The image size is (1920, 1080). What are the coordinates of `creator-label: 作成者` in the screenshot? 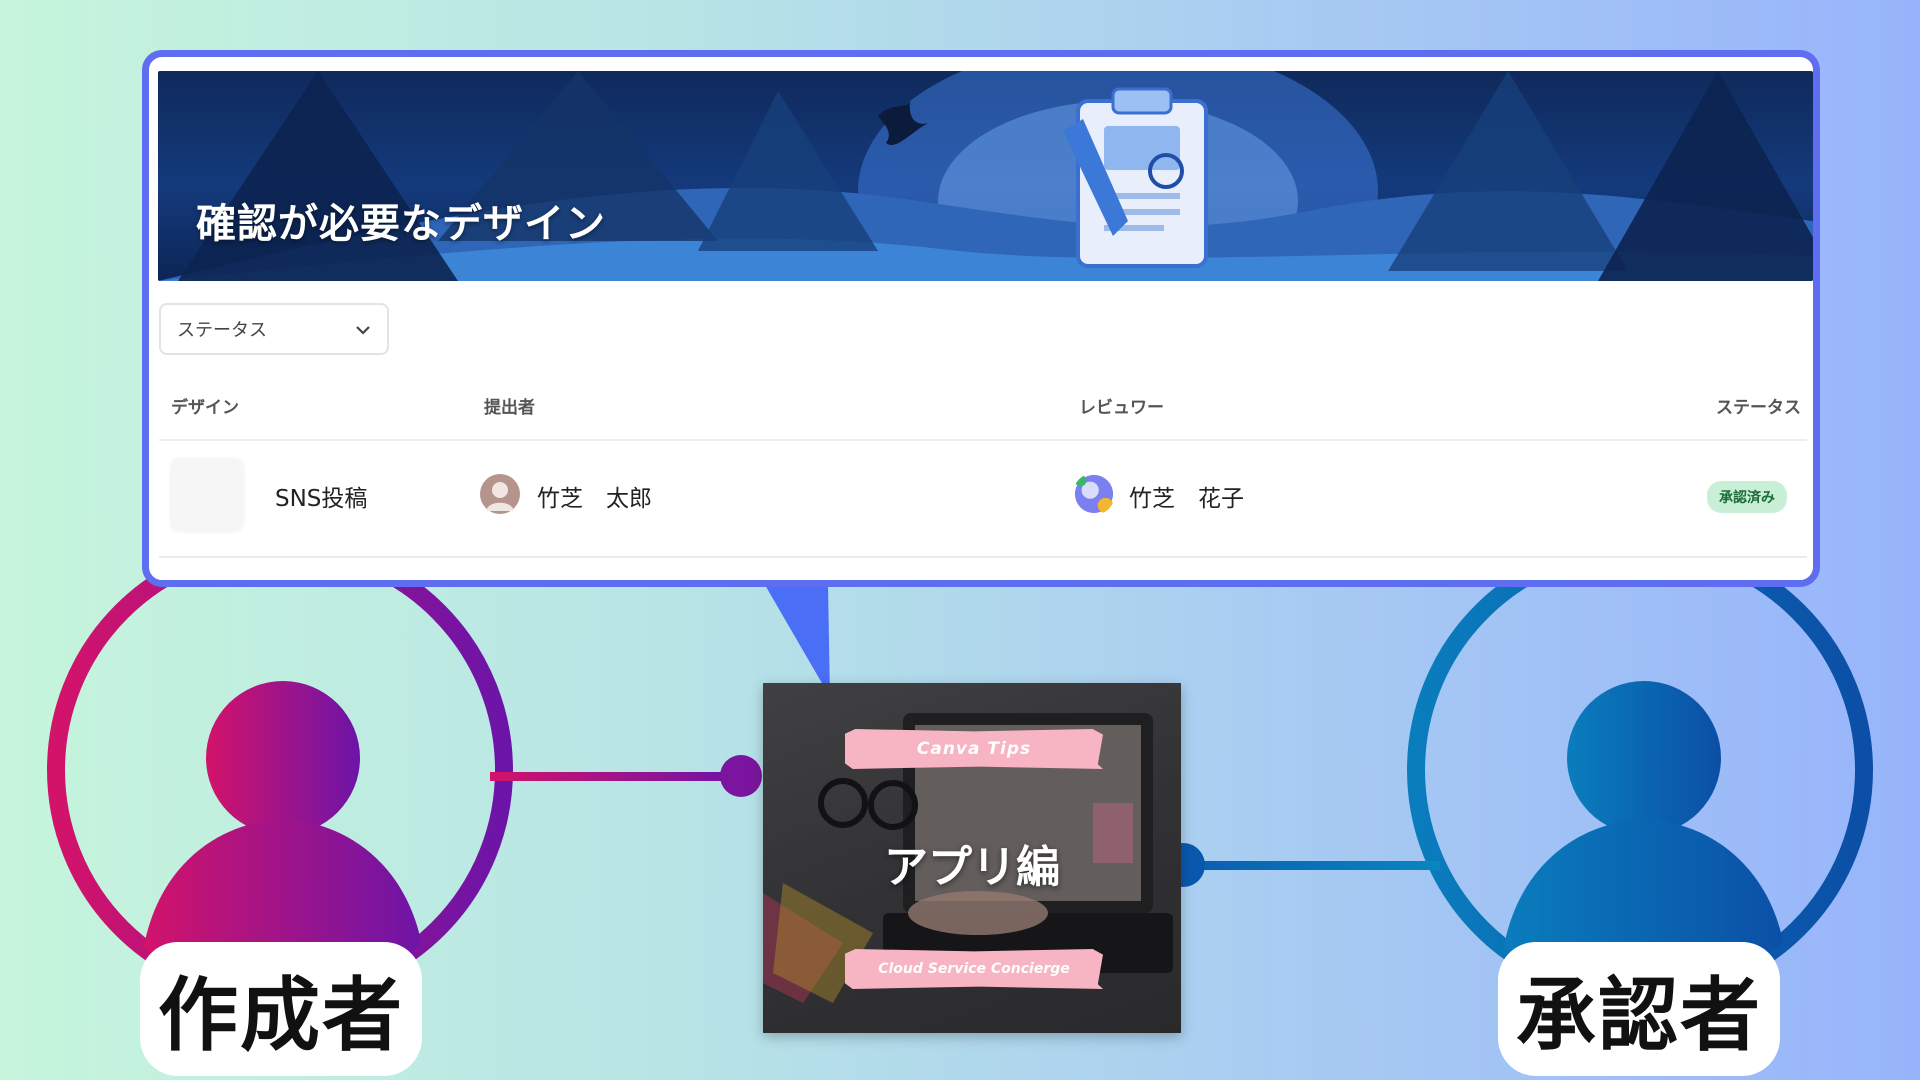 It's located at (281, 1009).